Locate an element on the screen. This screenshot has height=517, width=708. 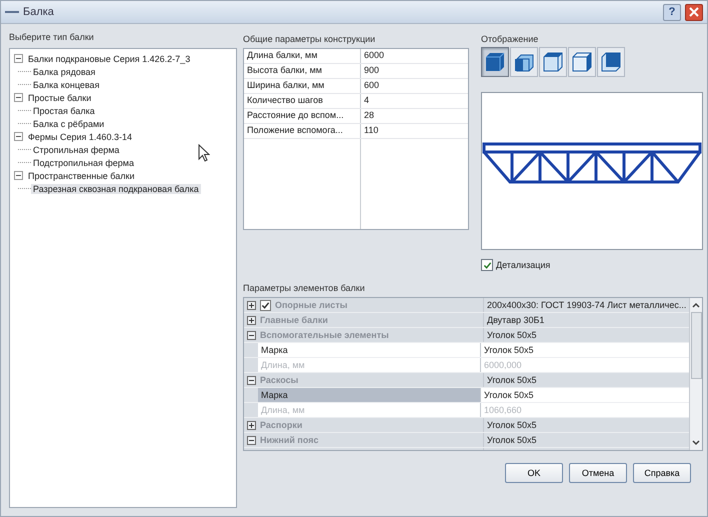
dialog-button: Отмена is located at coordinates (598, 473).